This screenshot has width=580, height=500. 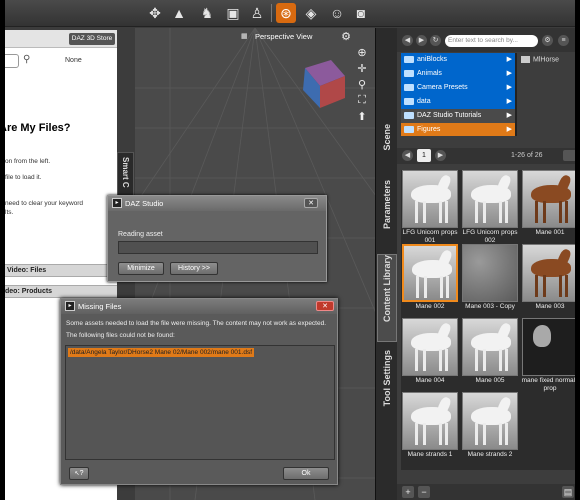 I want to click on asset-label: Mane 002, so click(x=430, y=306).